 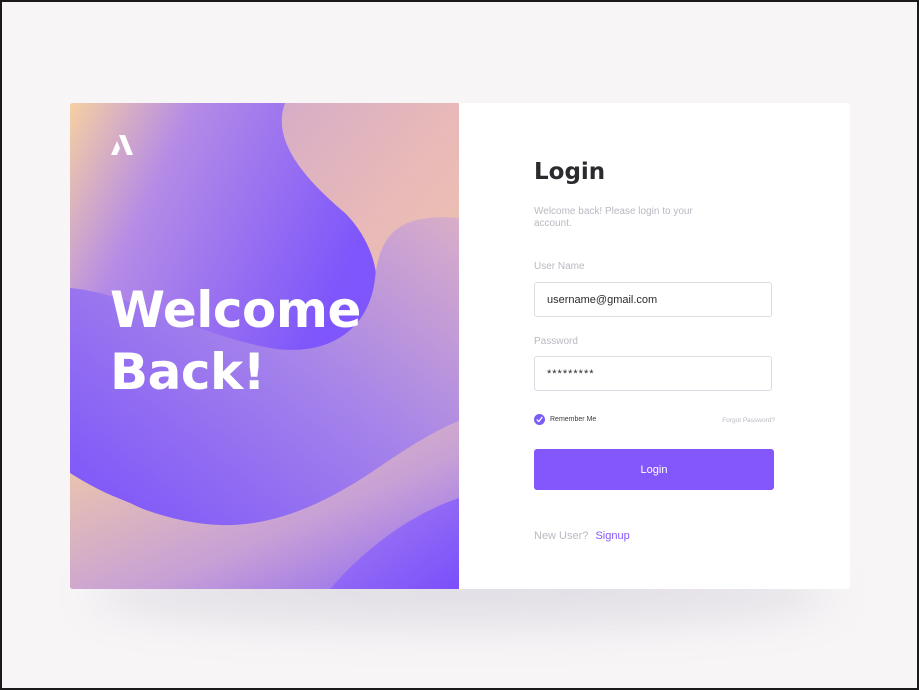 What do you see at coordinates (235, 310) in the screenshot?
I see `hero-heading-line-1: Welcome` at bounding box center [235, 310].